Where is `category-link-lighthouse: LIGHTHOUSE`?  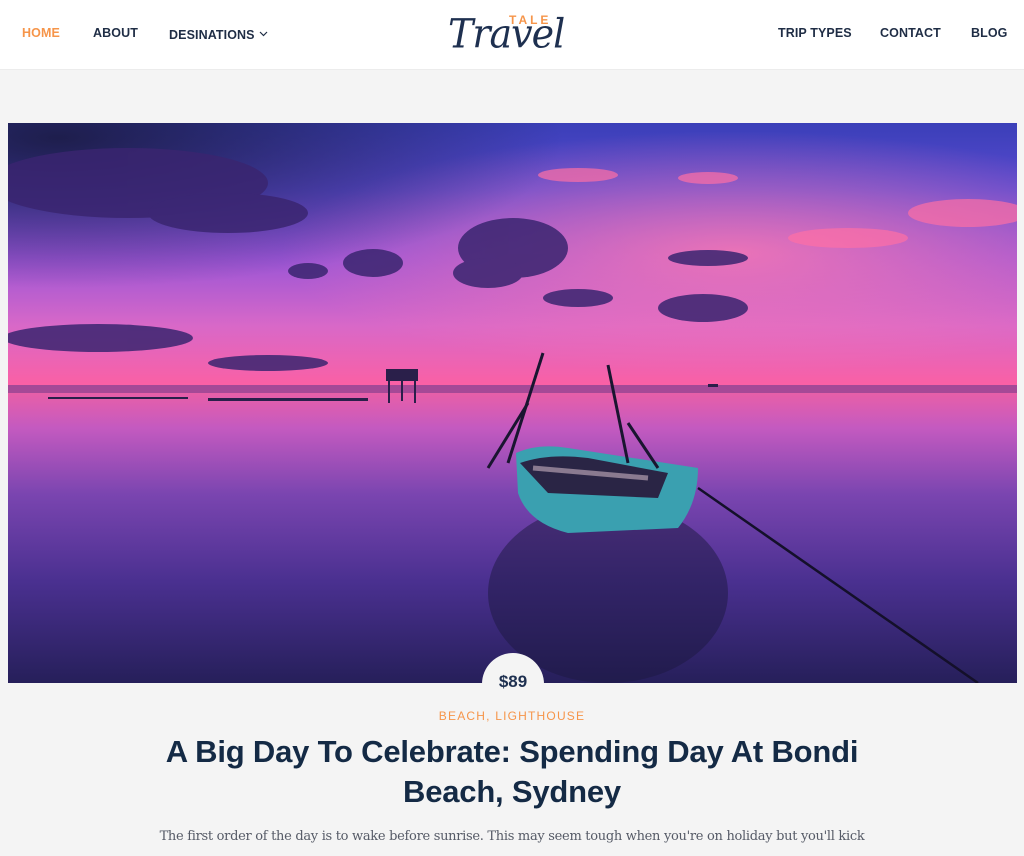
category-link-lighthouse: LIGHTHOUSE is located at coordinates (540, 716).